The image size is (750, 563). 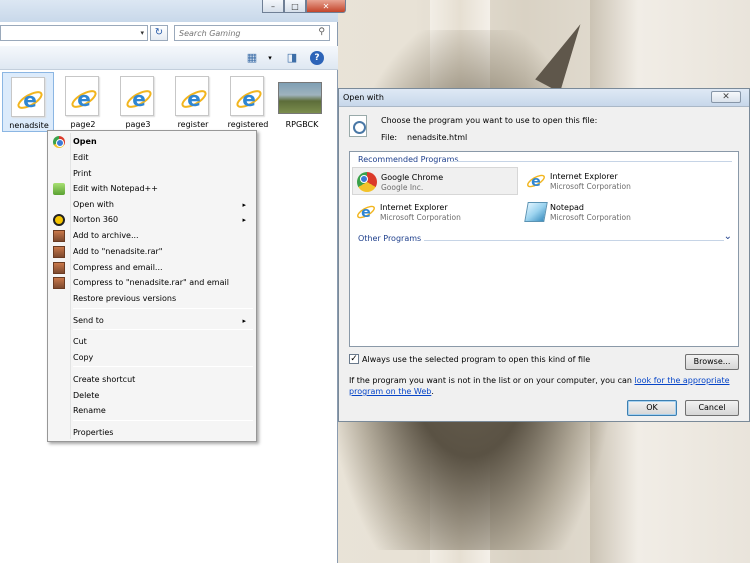 I want to click on dialog-close-button: ✕, so click(x=726, y=97).